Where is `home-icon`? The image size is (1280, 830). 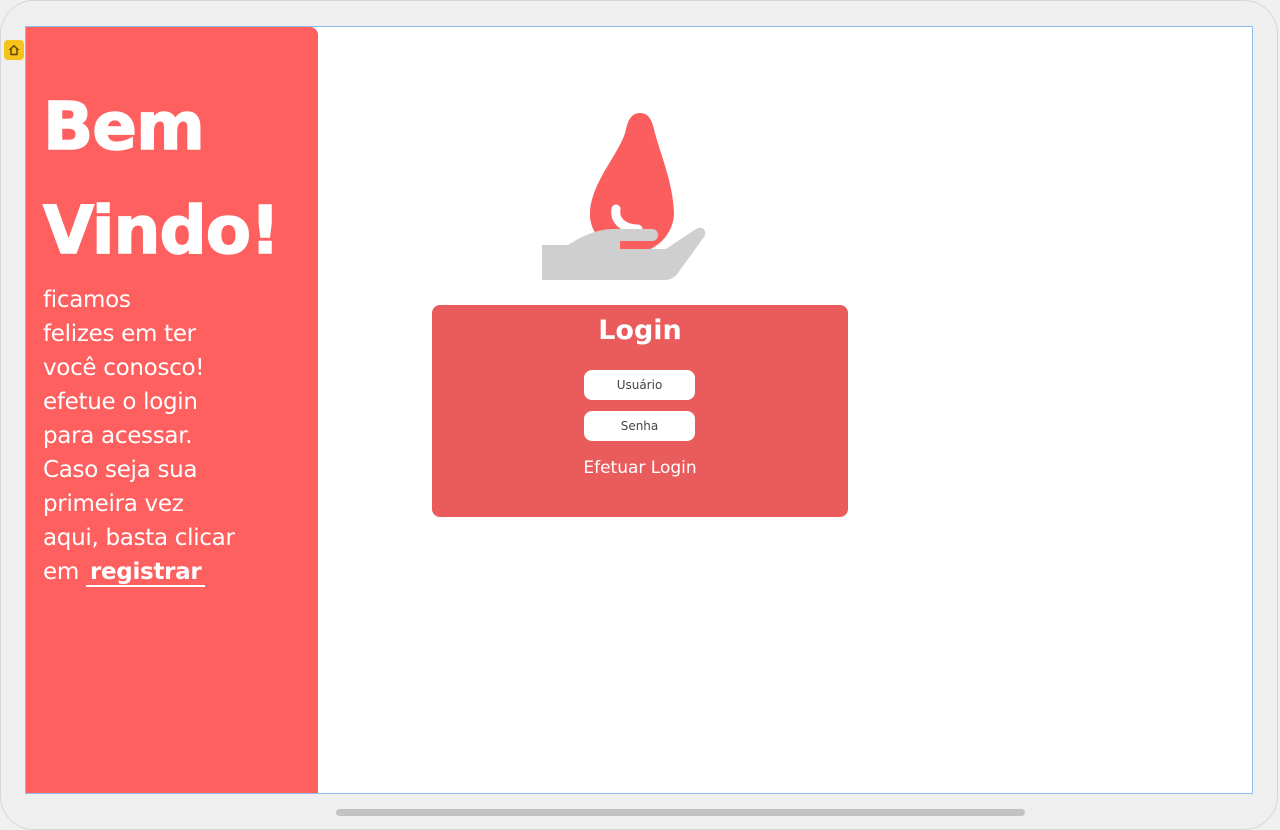 home-icon is located at coordinates (14, 50).